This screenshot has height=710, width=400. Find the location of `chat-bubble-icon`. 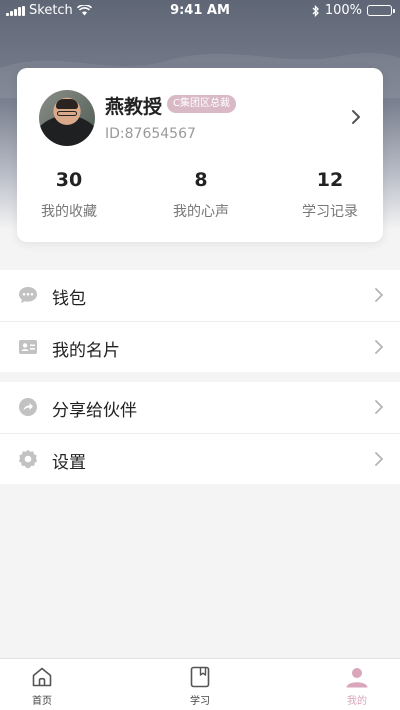

chat-bubble-icon is located at coordinates (28, 295).